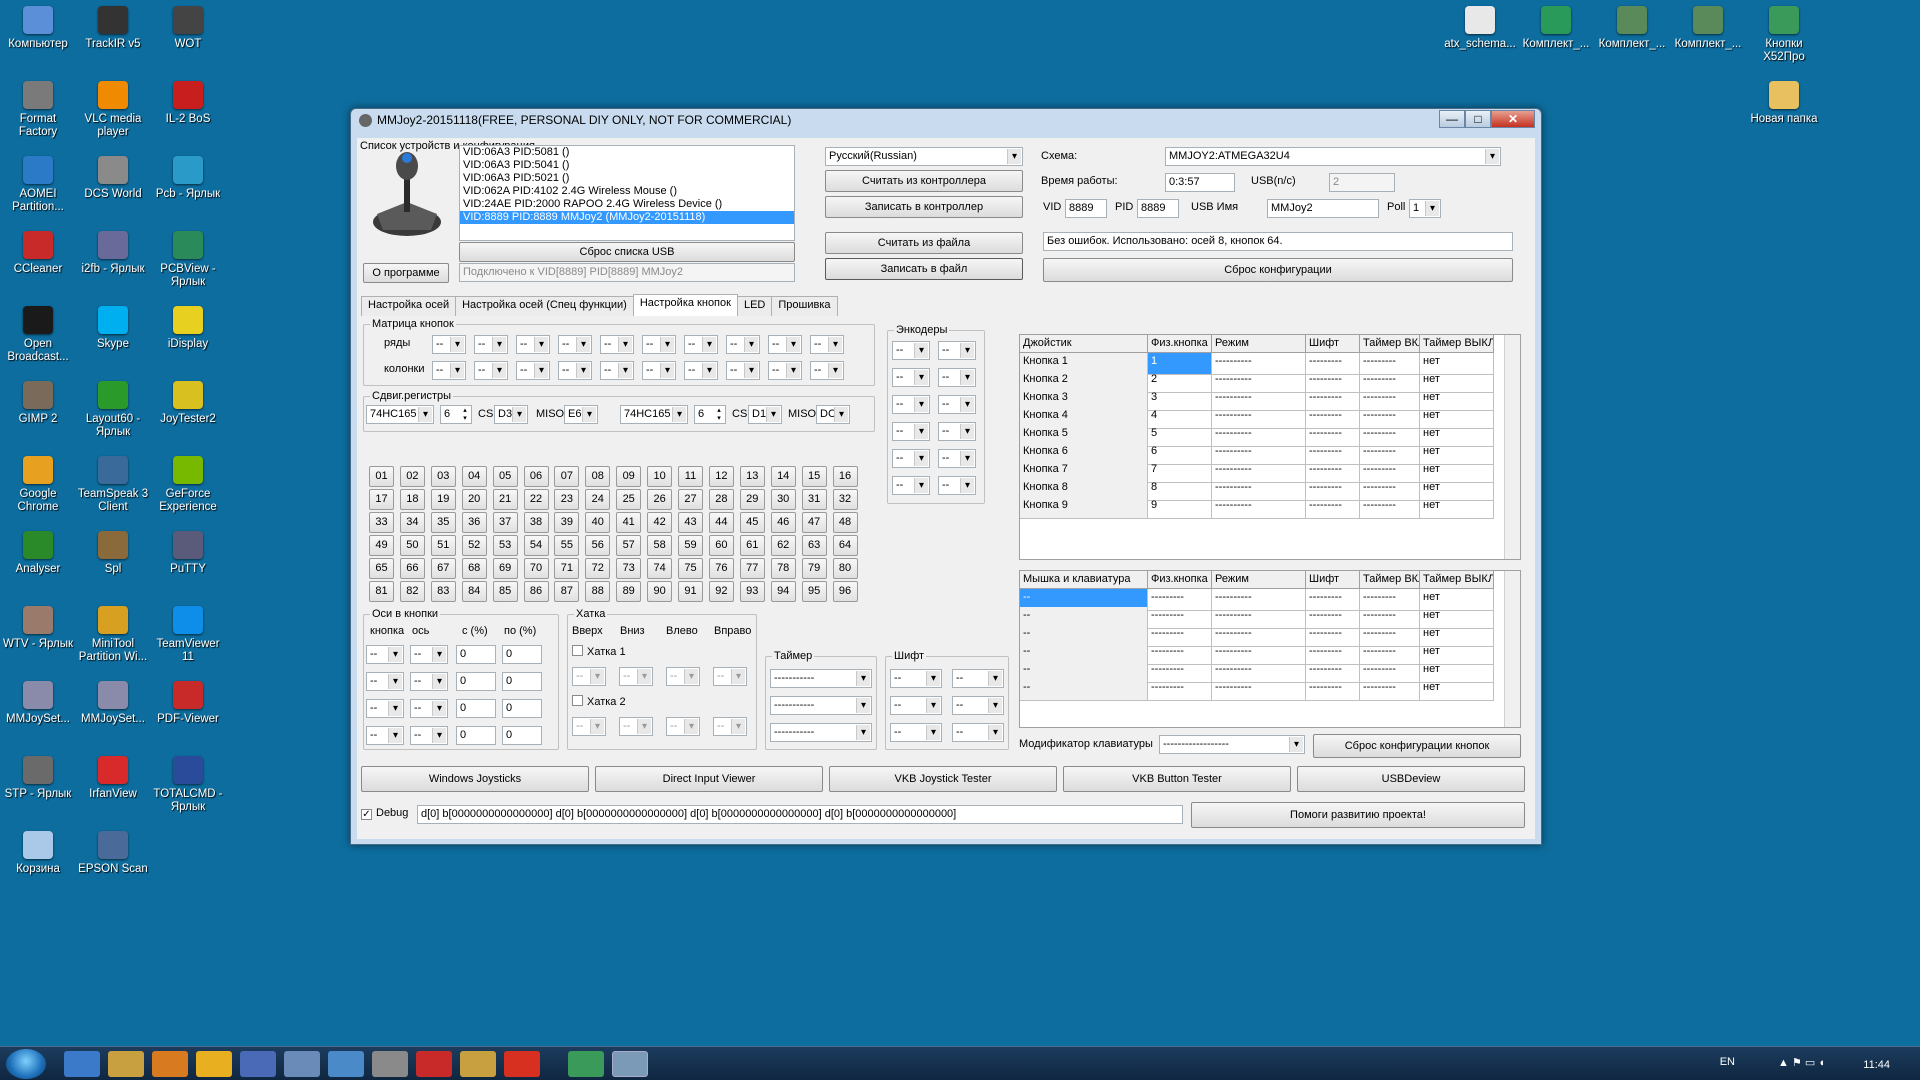  What do you see at coordinates (188, 175) in the screenshot?
I see `desktop-shortcut: Pcb - Ярлык` at bounding box center [188, 175].